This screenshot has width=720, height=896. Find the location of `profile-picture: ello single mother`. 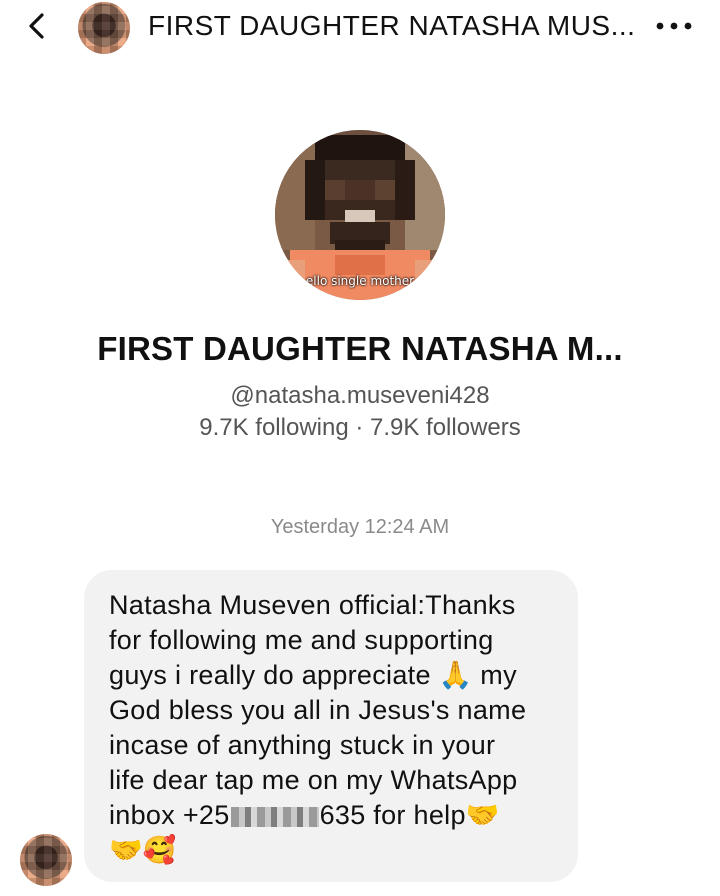

profile-picture: ello single mother is located at coordinates (360, 215).